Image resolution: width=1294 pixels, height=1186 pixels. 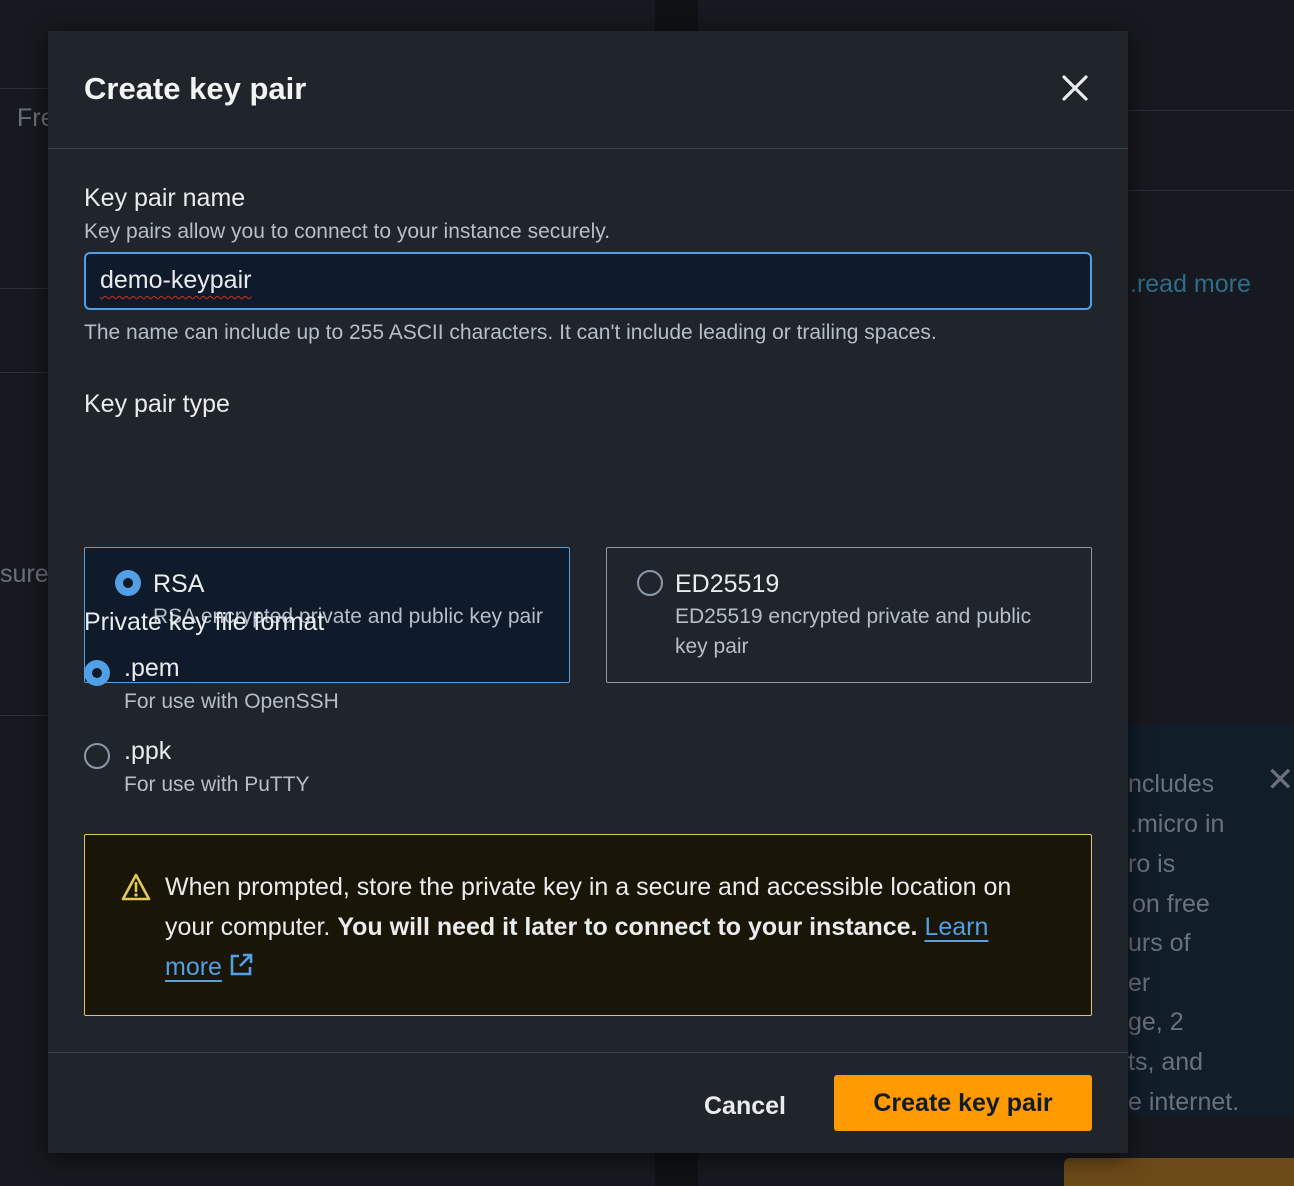 I want to click on key-pair-name-input: demo-keypair, so click(x=588, y=281).